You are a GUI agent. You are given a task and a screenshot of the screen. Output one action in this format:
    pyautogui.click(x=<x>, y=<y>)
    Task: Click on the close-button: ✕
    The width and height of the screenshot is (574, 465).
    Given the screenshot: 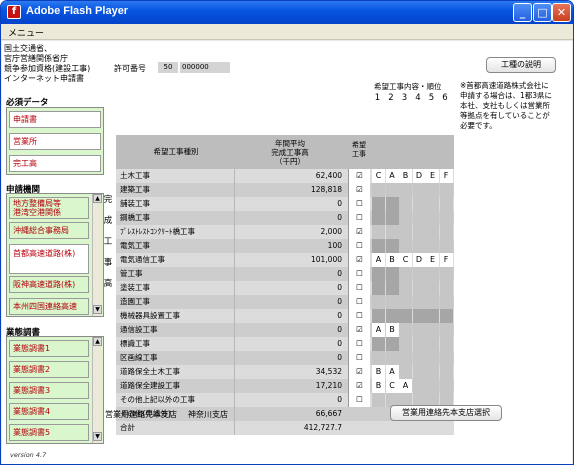 What is the action you would take?
    pyautogui.click(x=561, y=12)
    